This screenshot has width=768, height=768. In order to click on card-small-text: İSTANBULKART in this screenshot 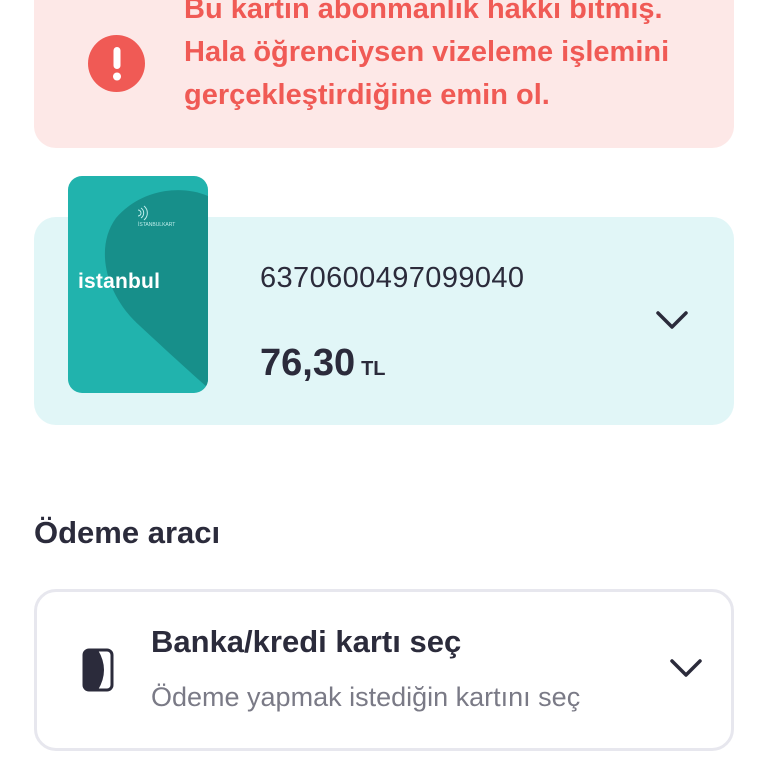, I will do `click(157, 225)`.